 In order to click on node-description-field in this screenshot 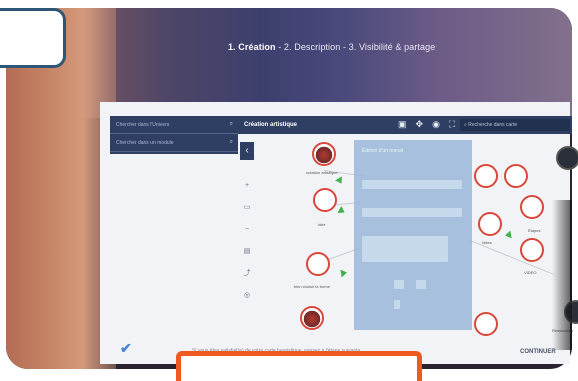, I will do `click(405, 249)`.